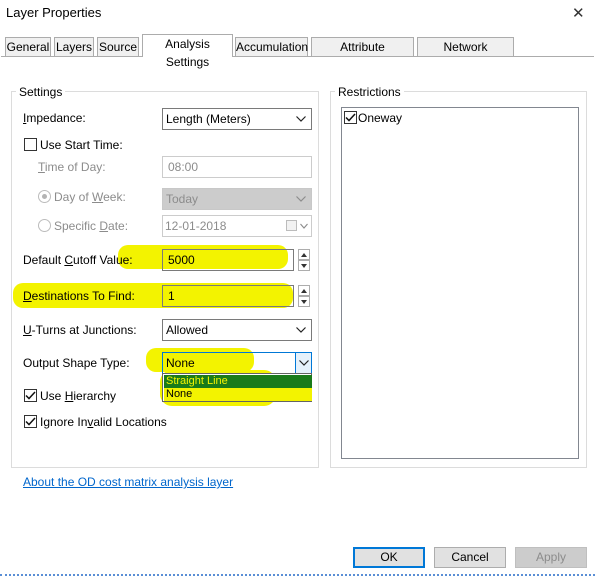 This screenshot has width=595, height=578. Describe the element at coordinates (362, 54) in the screenshot. I see `tab-attribute-parameters: Attribute Parameters` at that location.